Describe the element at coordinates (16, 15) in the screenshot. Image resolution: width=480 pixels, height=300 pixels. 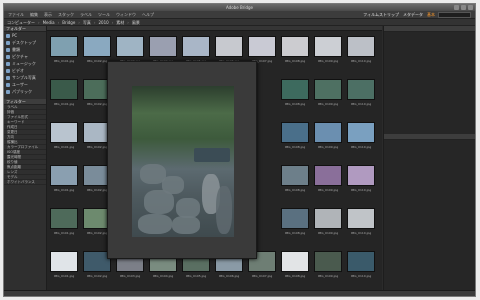
I see `menu-item: ファイル` at that location.